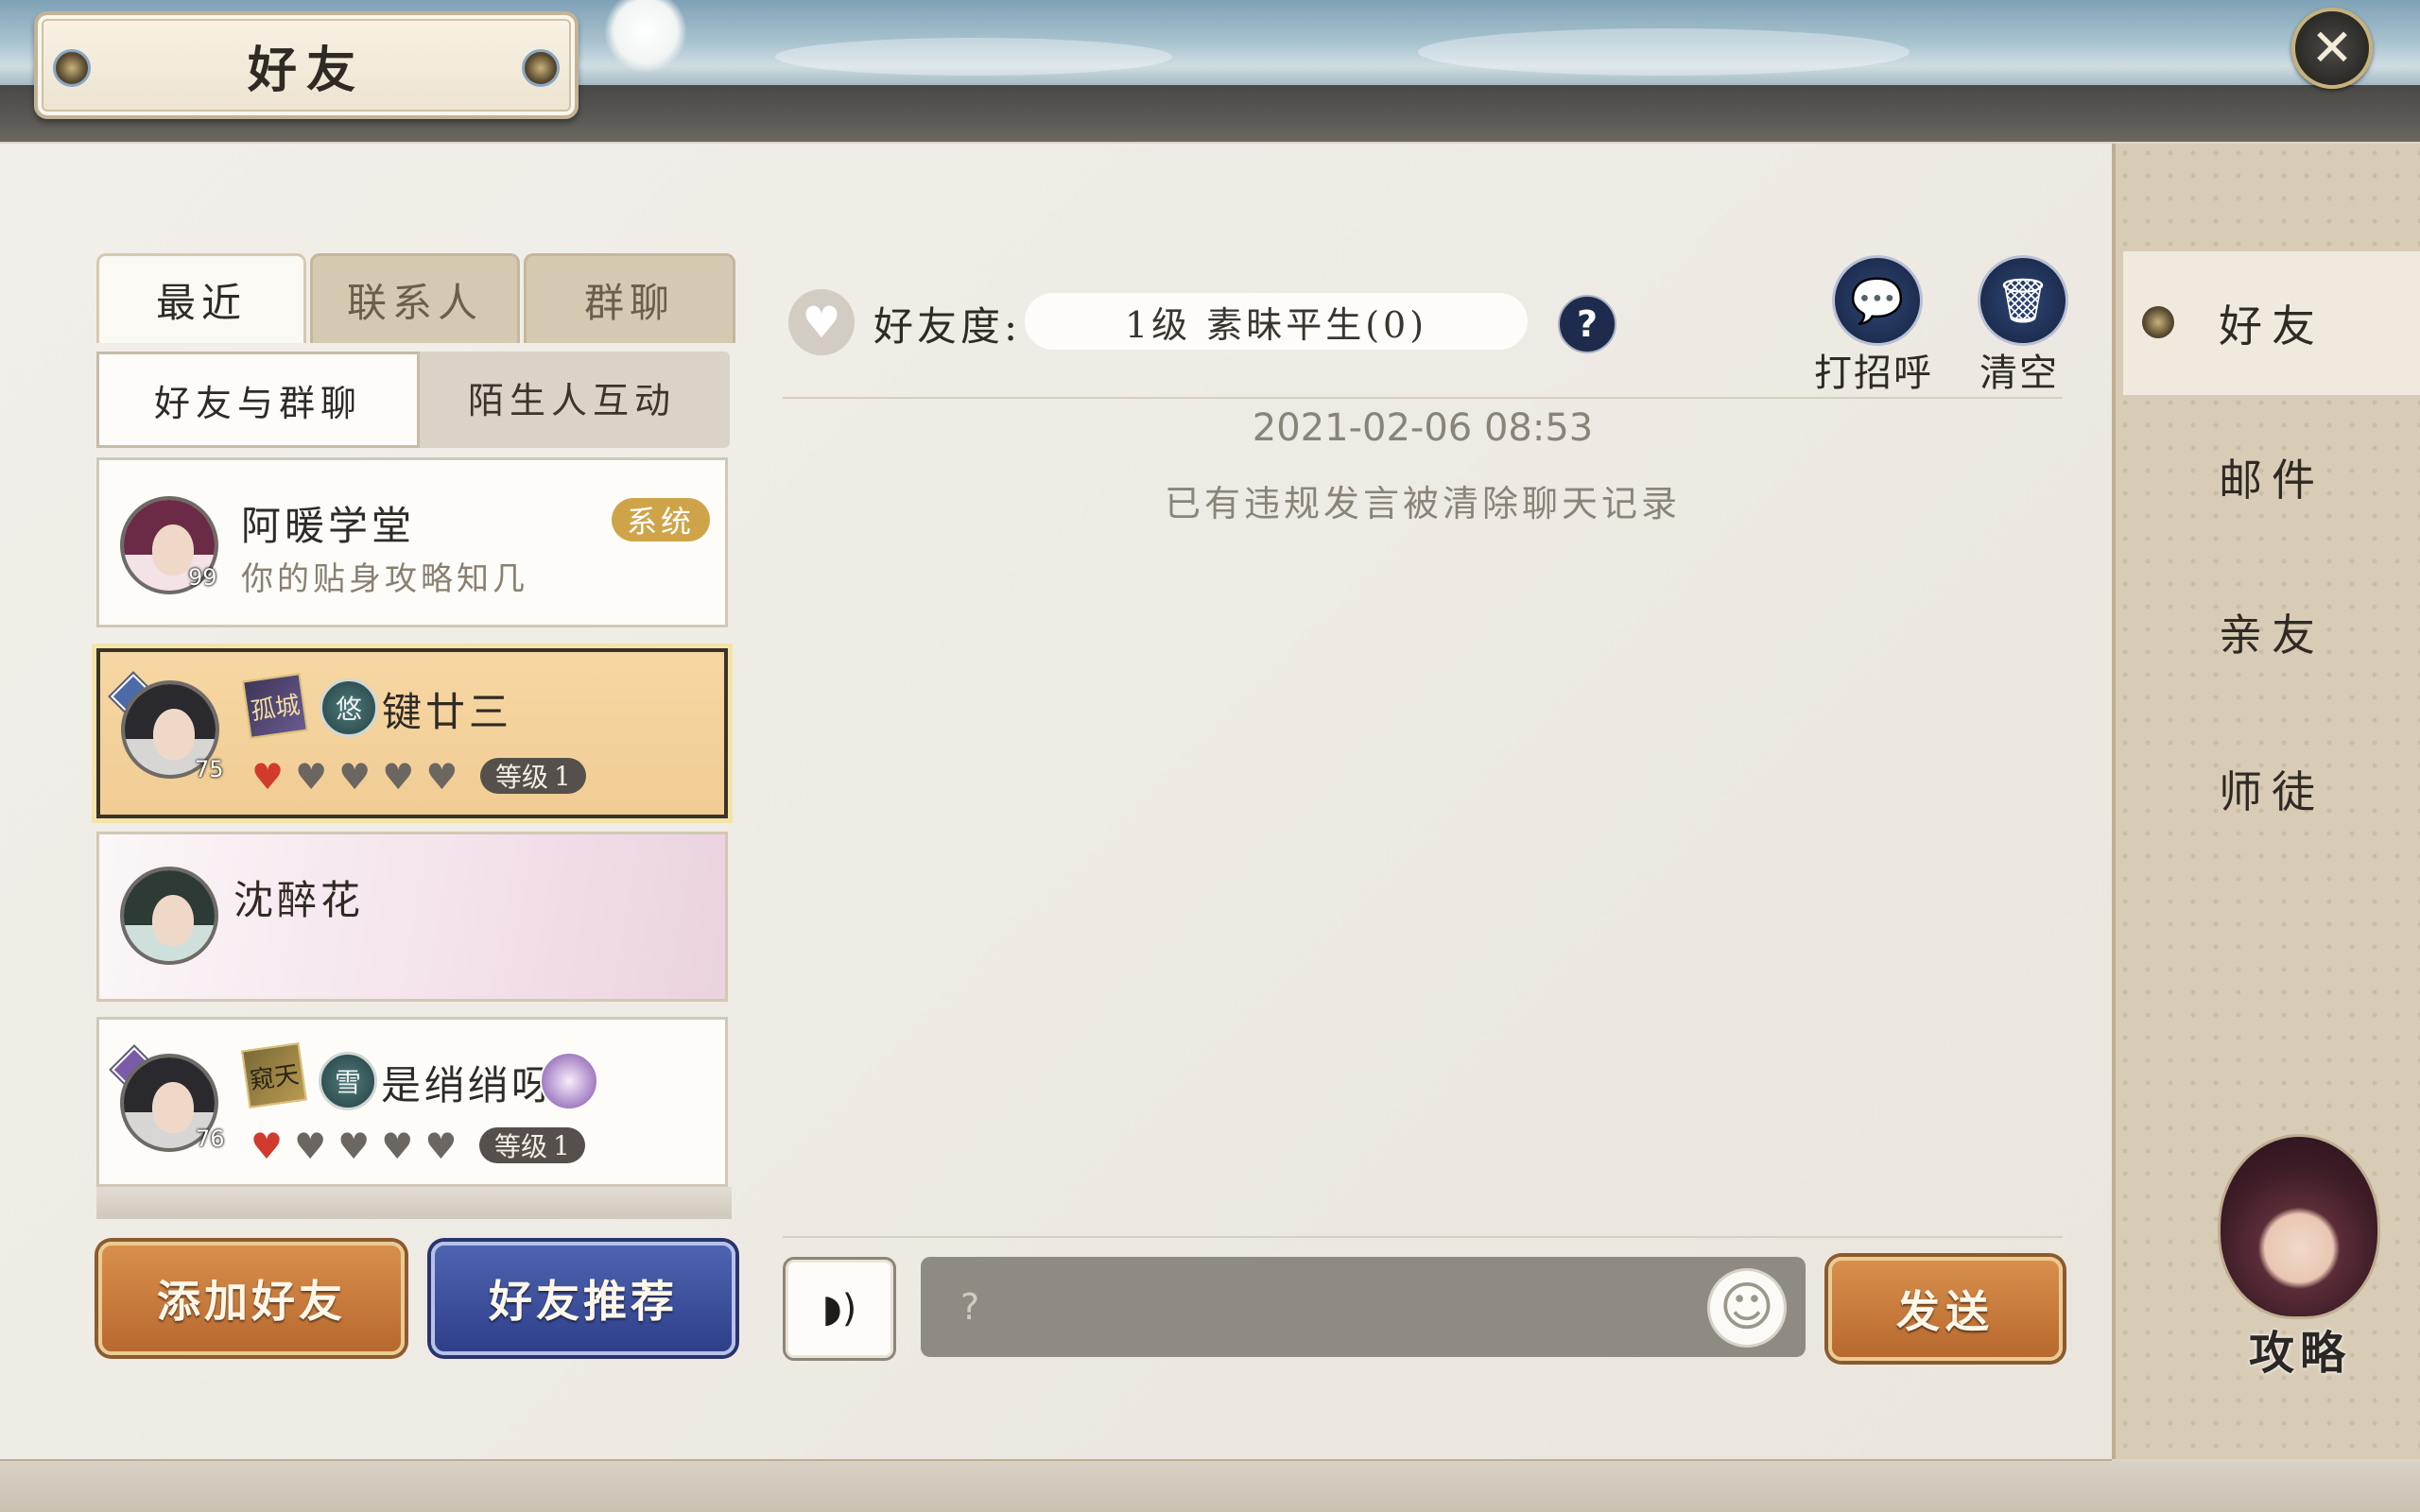 The height and width of the screenshot is (1512, 2420). What do you see at coordinates (1320, 1307) in the screenshot?
I see `chat-input` at bounding box center [1320, 1307].